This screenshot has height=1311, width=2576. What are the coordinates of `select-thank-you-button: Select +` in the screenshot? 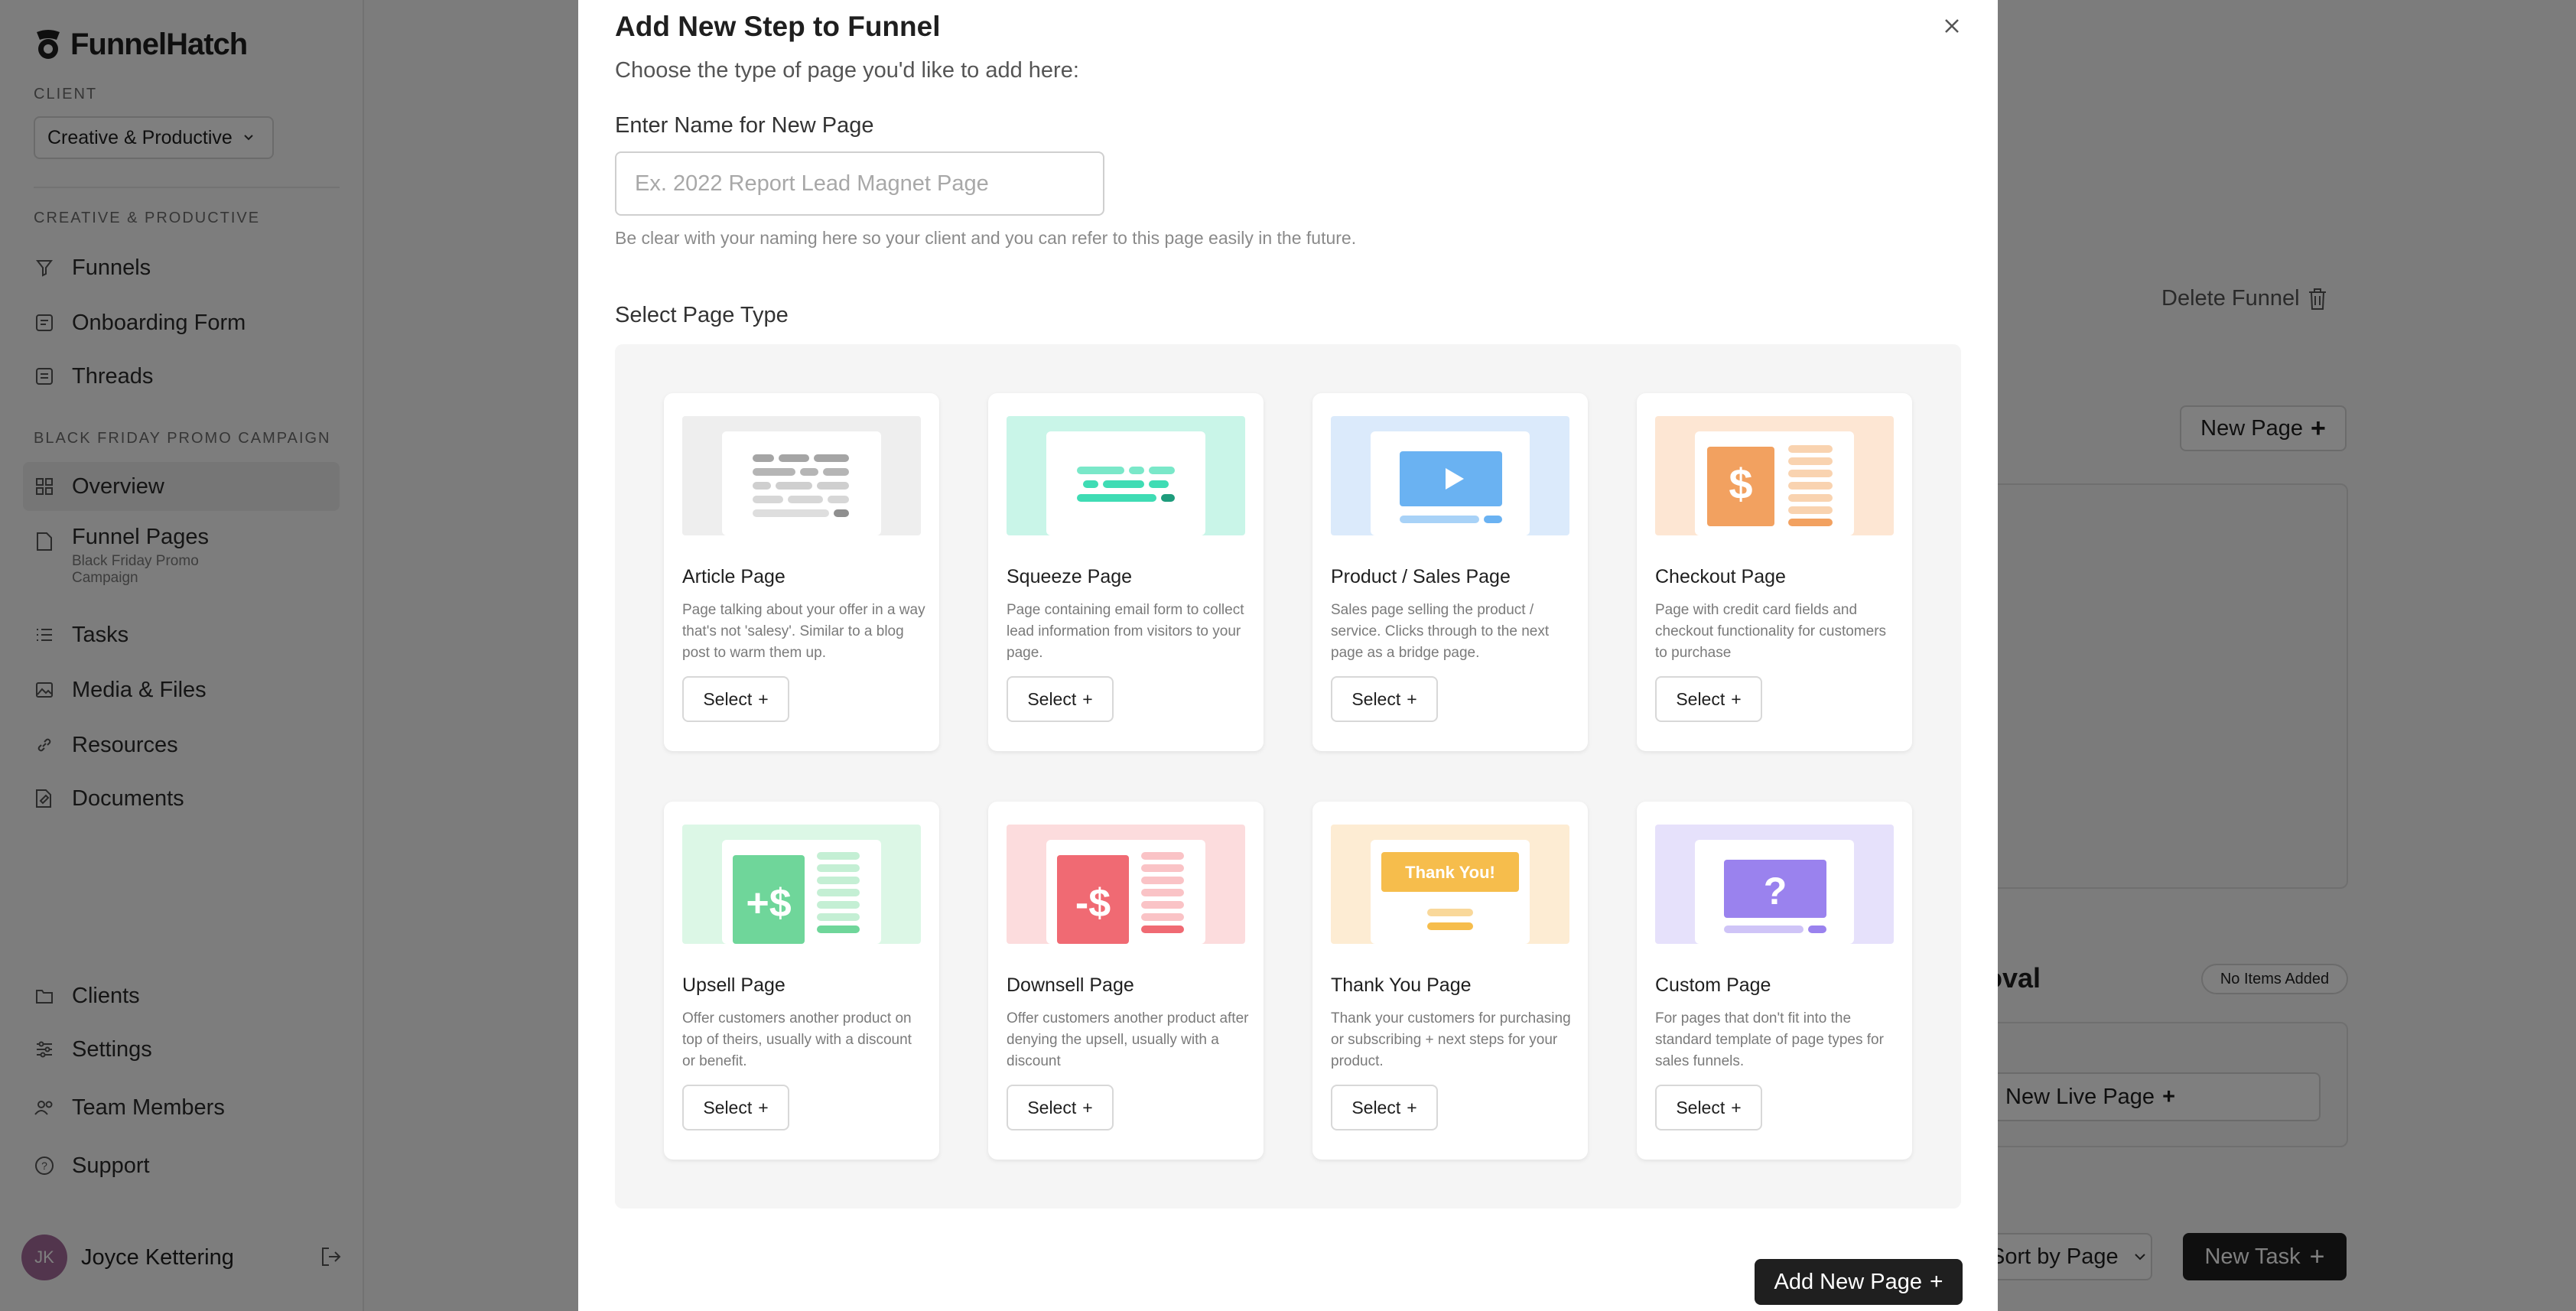 It's located at (1384, 1107).